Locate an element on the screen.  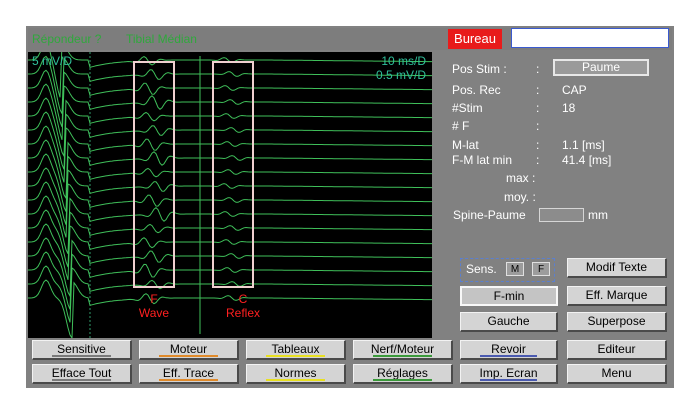
mlat-colon: : is located at coordinates (538, 145).